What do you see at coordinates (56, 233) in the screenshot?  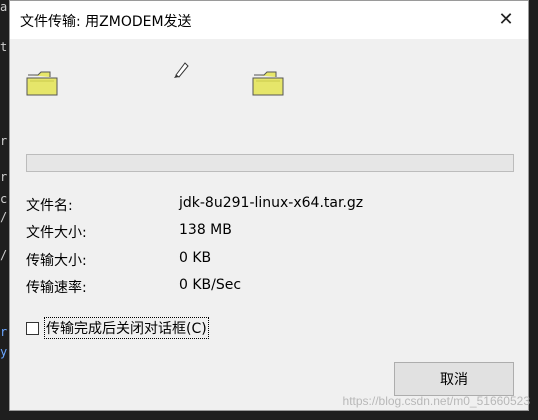 I see `file-size-label: 文件大小:` at bounding box center [56, 233].